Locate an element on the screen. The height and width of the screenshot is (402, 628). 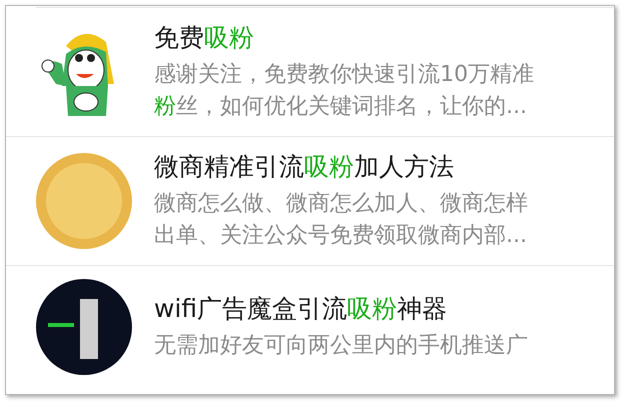
result-title: 微商精准引流吸粉加人方法 is located at coordinates (341, 167).